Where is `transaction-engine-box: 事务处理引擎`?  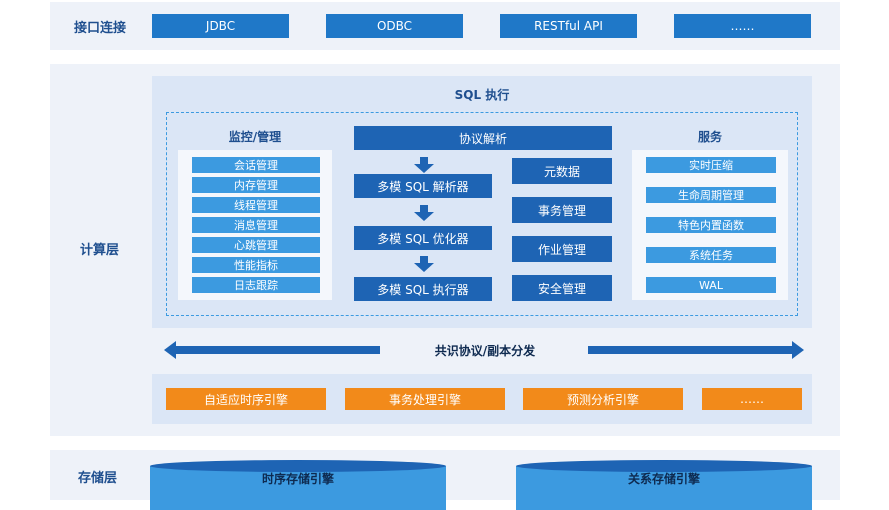 transaction-engine-box: 事务处理引擎 is located at coordinates (425, 399).